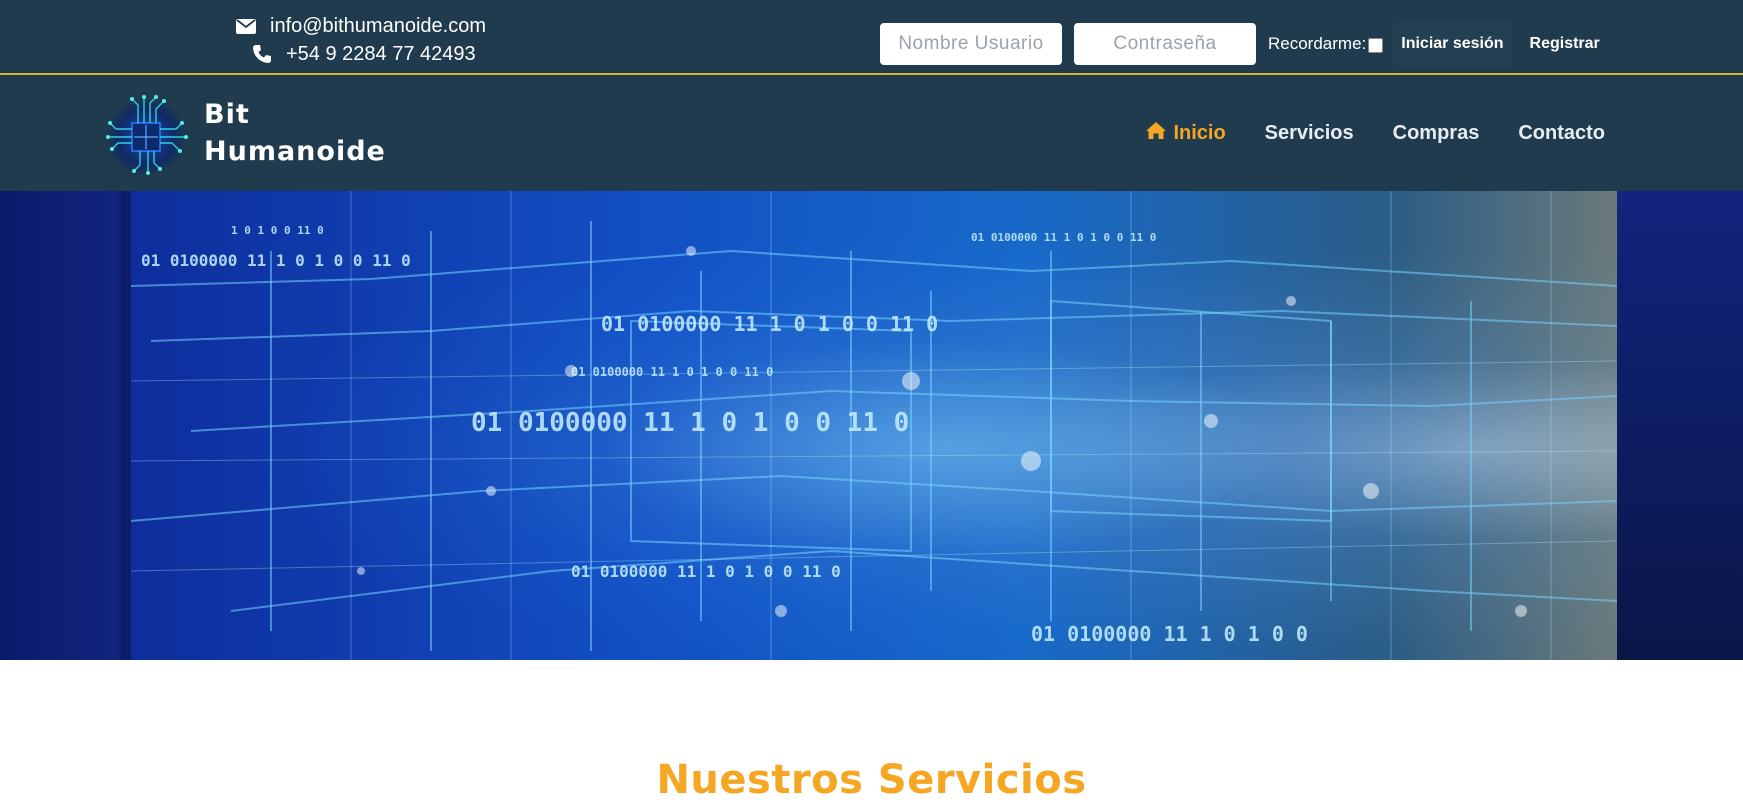 The image size is (1743, 803). What do you see at coordinates (1452, 44) in the screenshot?
I see `login-button: Iniciar sesión` at bounding box center [1452, 44].